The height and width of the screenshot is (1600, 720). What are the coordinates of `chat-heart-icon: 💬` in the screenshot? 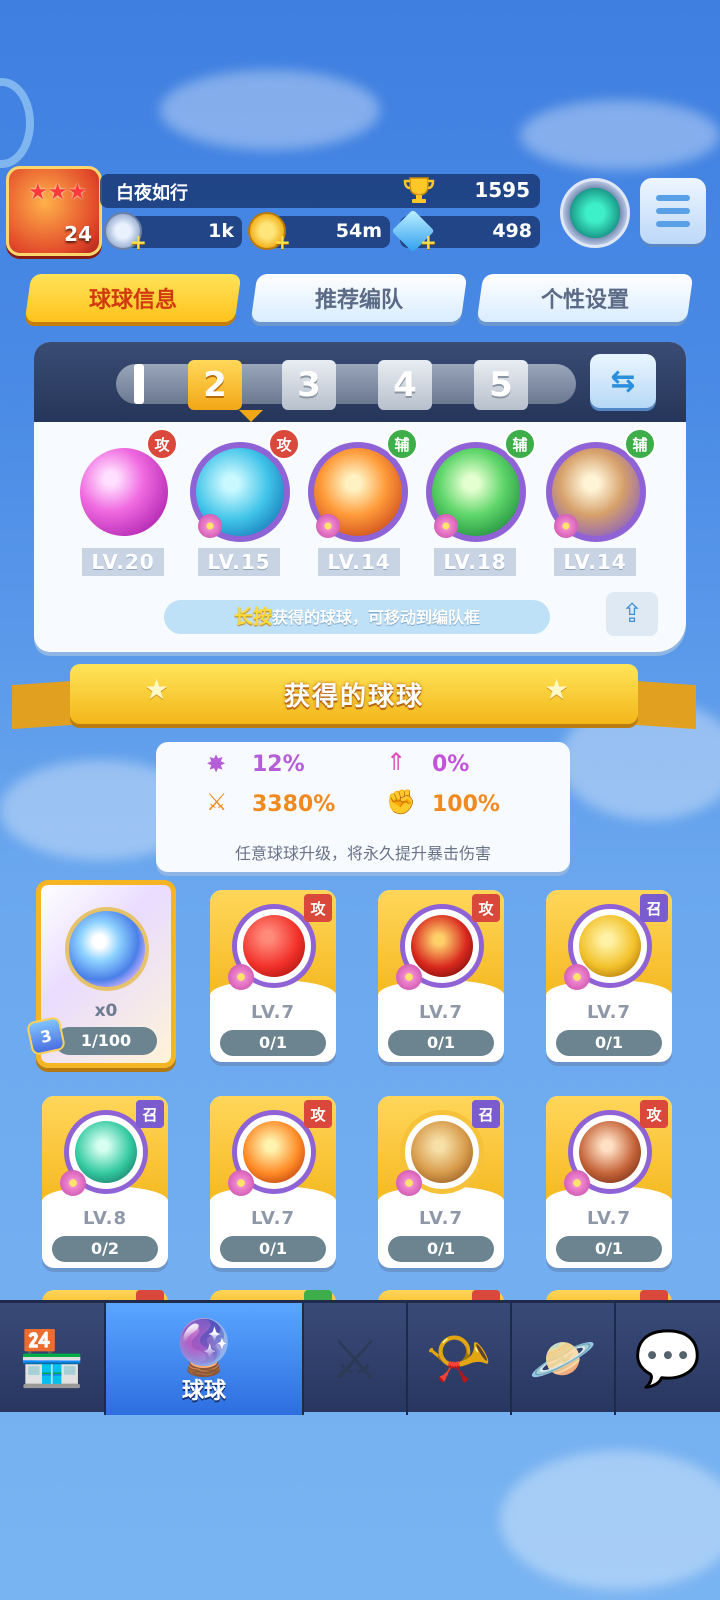 It's located at (668, 1358).